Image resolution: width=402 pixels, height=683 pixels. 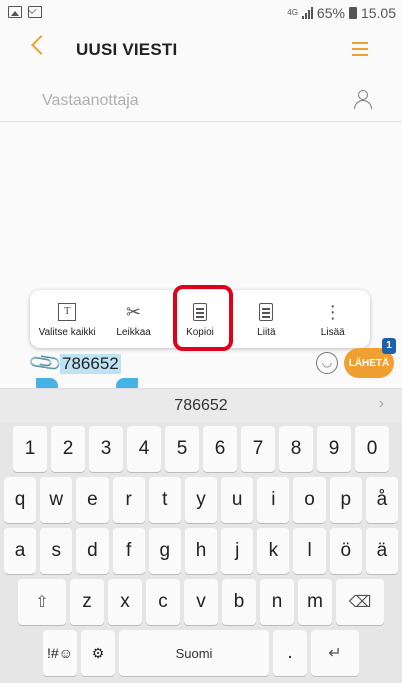 I want to click on key: ä, so click(x=382, y=551).